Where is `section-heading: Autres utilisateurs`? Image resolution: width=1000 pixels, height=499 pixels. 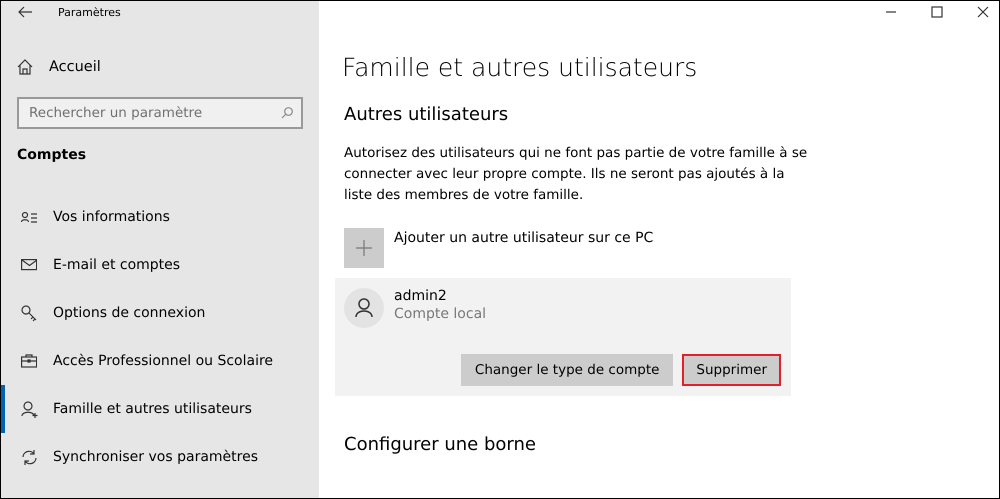
section-heading: Autres utilisateurs is located at coordinates (426, 114).